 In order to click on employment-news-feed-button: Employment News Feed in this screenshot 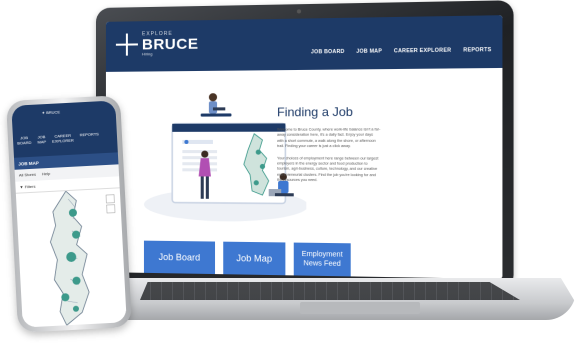, I will do `click(322, 259)`.